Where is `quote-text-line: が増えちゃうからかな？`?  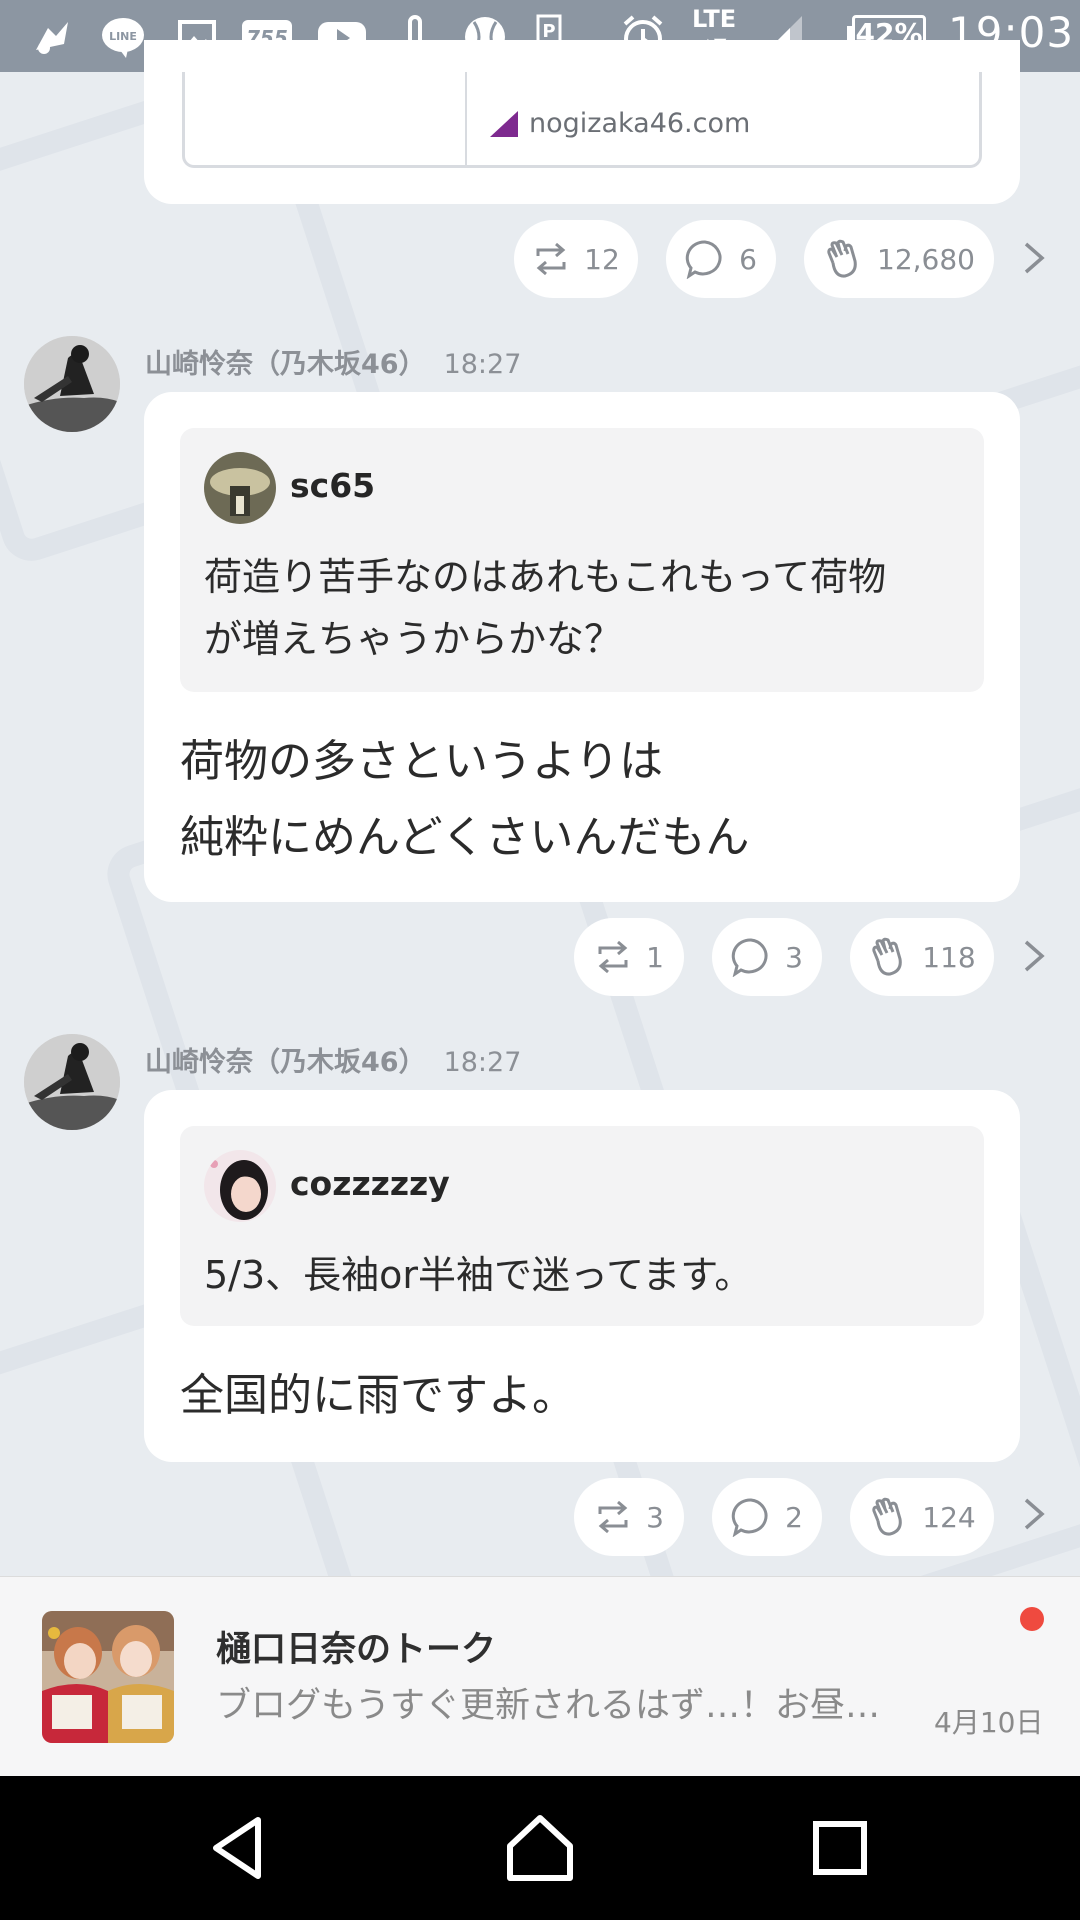 quote-text-line: が増えちゃうからかな？ is located at coordinates (413, 639).